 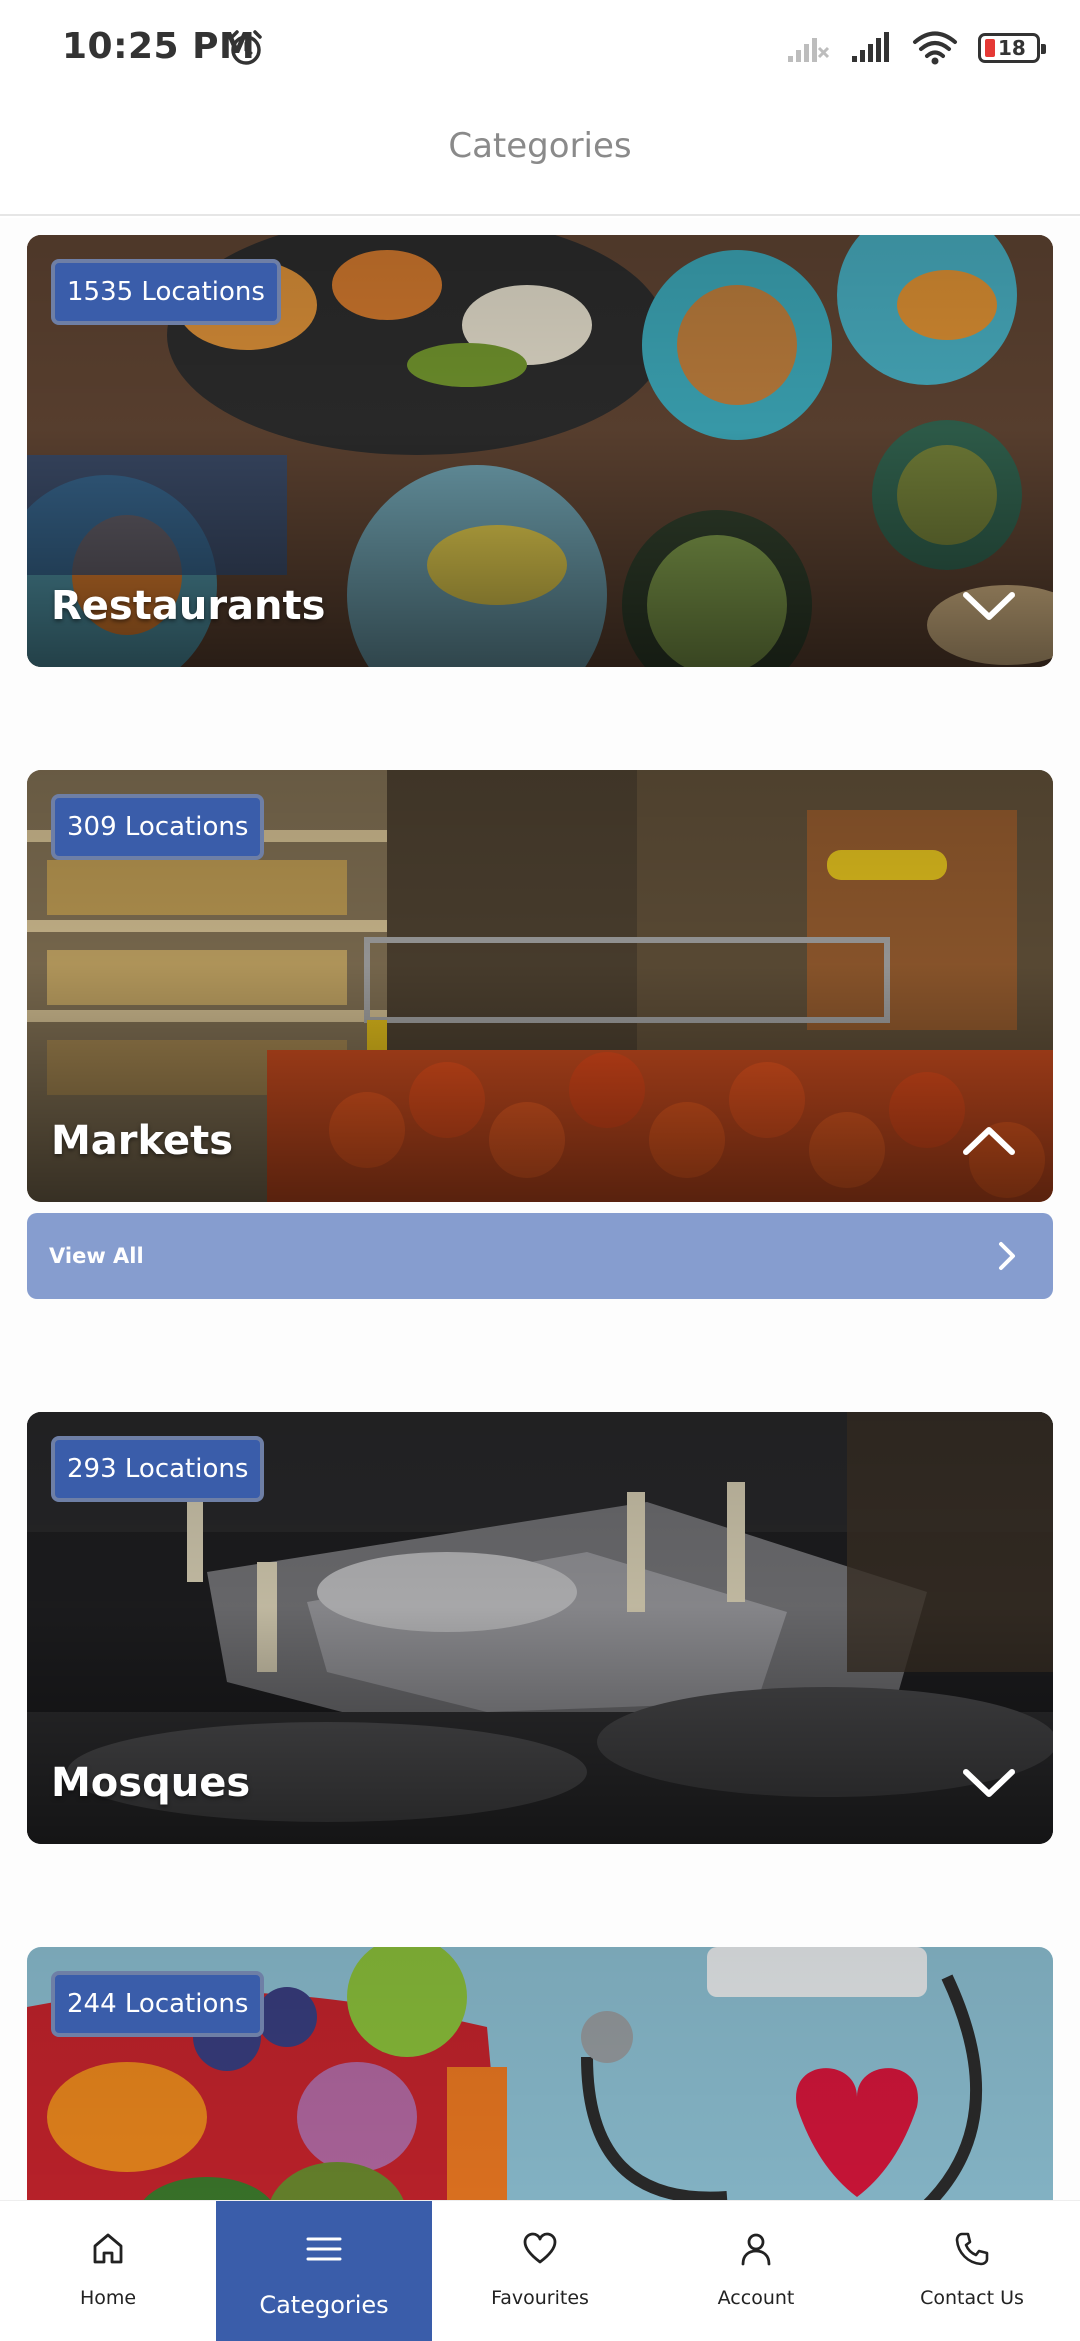 I want to click on location-count-badge: 1535 Locations, so click(x=166, y=292).